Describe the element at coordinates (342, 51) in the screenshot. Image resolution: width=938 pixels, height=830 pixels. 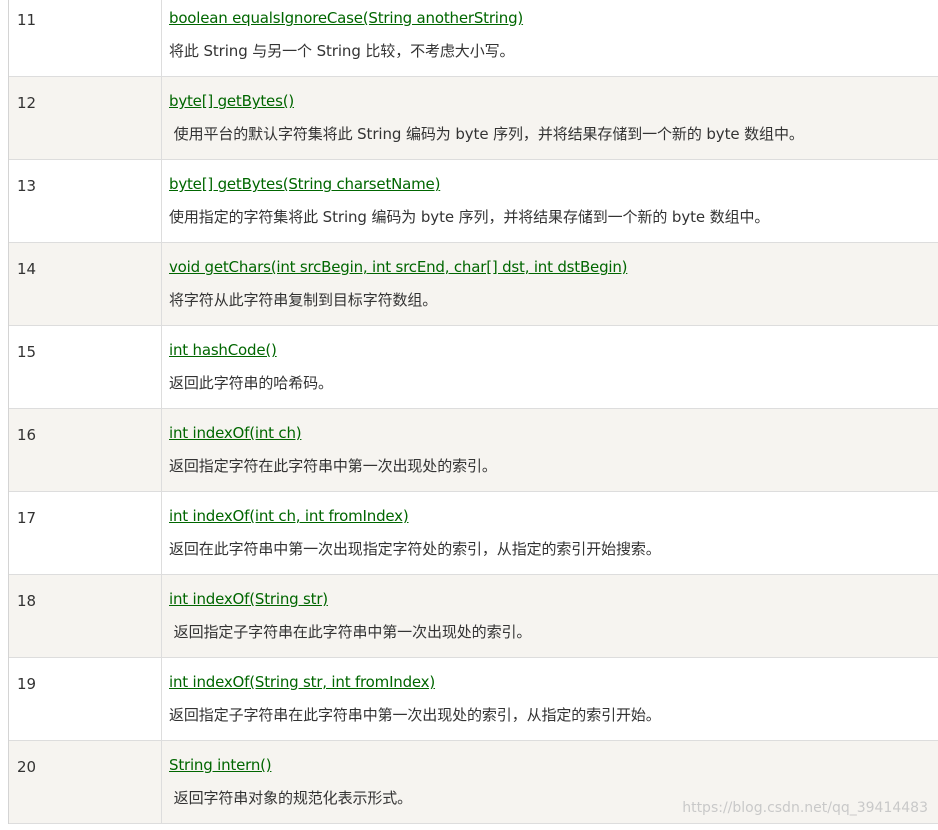
I see `method-description: 将此 String 与另一个 String 比较，不考虑大小写。` at that location.